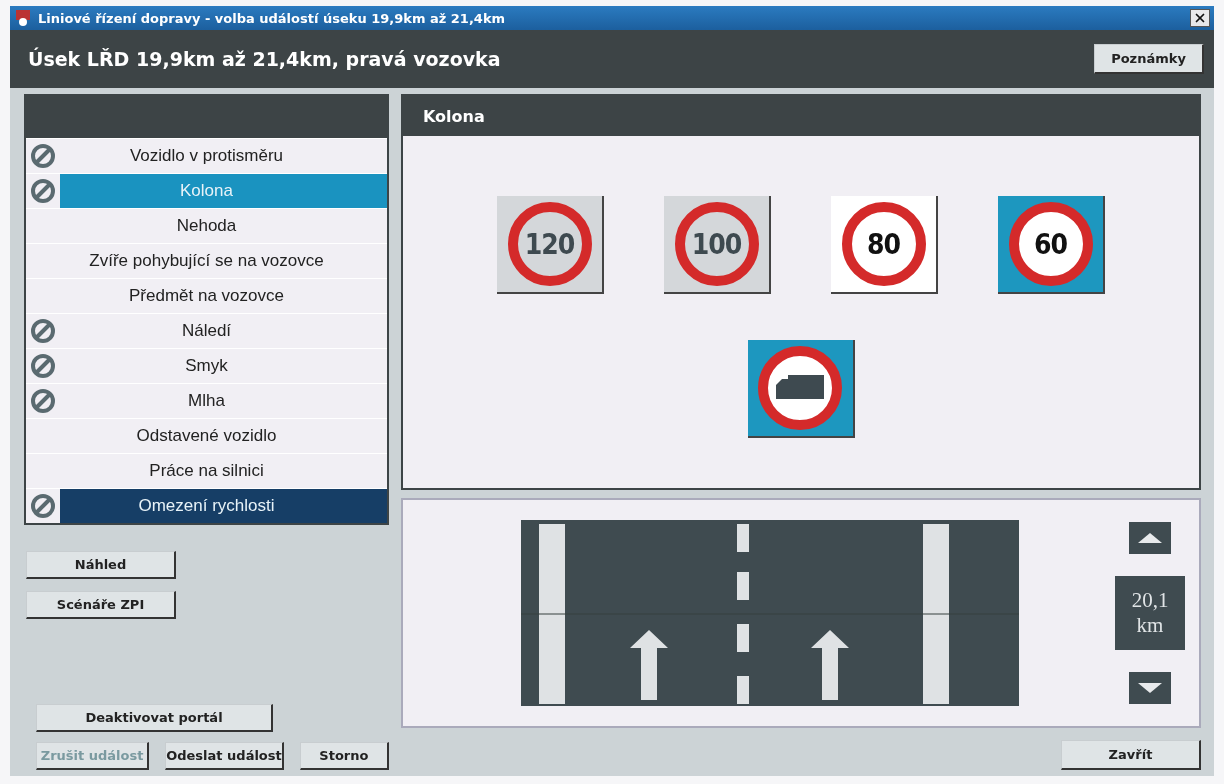 The image size is (1224, 784). I want to click on close-icon, so click(1200, 18).